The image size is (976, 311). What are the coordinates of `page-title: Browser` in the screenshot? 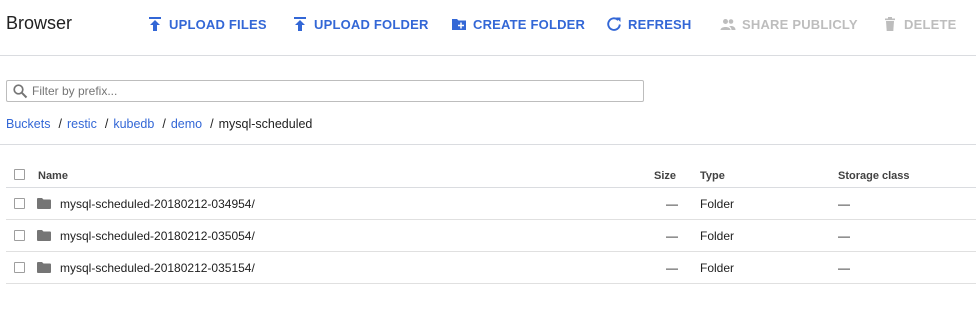 It's located at (39, 23).